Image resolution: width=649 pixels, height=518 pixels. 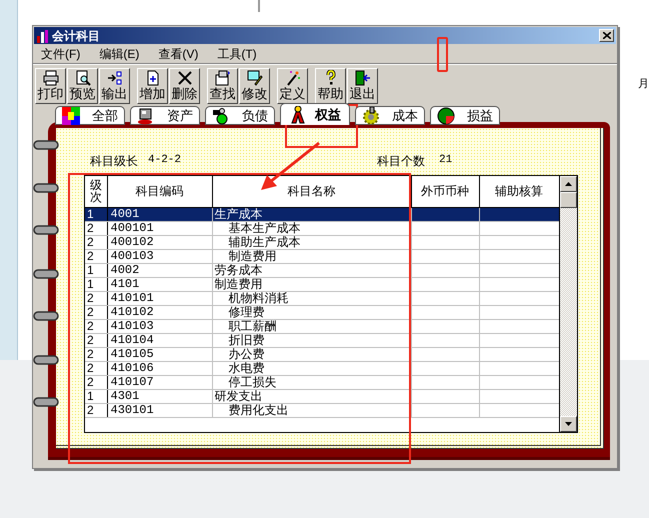 What do you see at coordinates (159, 396) in the screenshot?
I see `table-cell: 4301` at bounding box center [159, 396].